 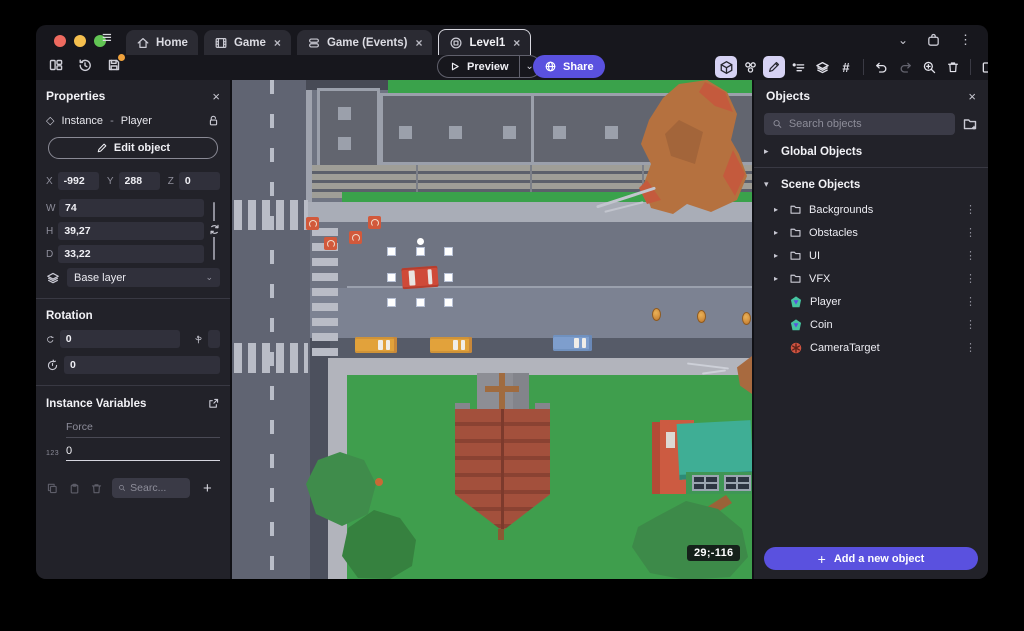 I want to click on resize-handle-sw, so click(x=391, y=302).